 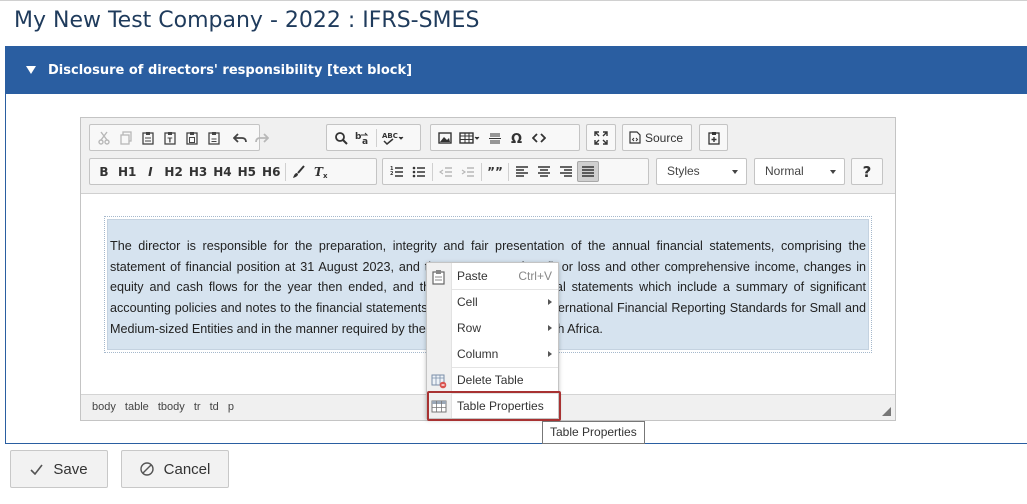 What do you see at coordinates (522, 171) in the screenshot?
I see `align-left-icon` at bounding box center [522, 171].